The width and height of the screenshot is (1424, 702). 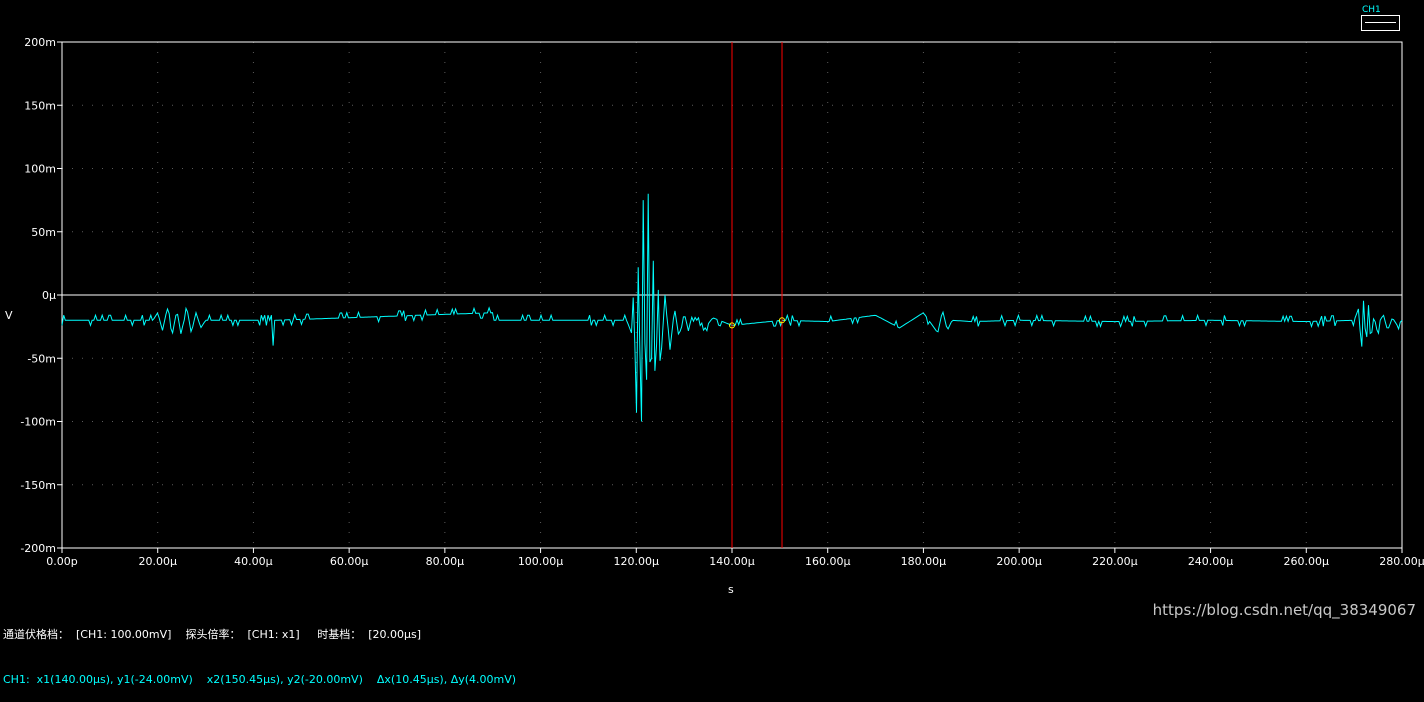 What do you see at coordinates (446, 679) in the screenshot?
I see `delta-readout: Δx(10.45μs), Δy(4.00mV)` at bounding box center [446, 679].